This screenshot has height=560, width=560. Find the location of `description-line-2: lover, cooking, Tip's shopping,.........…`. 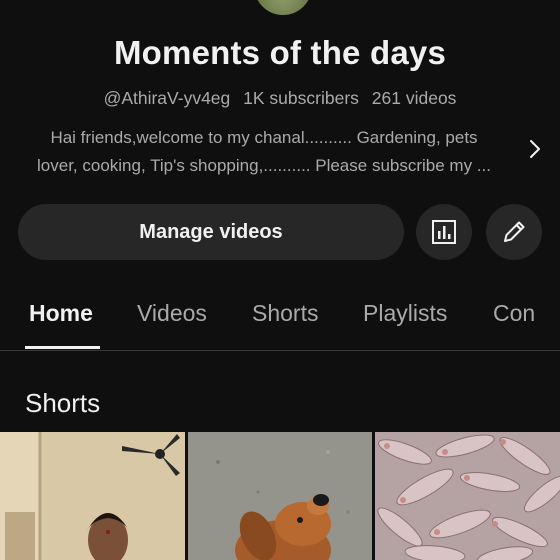

description-line-2: lover, cooking, Tip's shopping,.........… is located at coordinates (264, 165).